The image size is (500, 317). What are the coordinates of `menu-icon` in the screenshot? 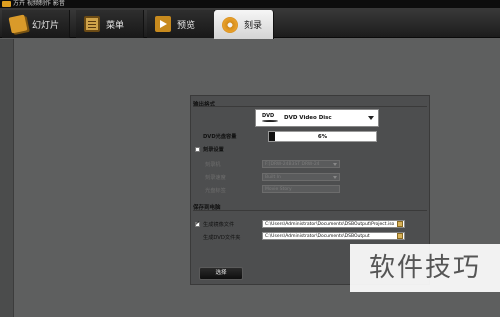 It's located at (92, 24).